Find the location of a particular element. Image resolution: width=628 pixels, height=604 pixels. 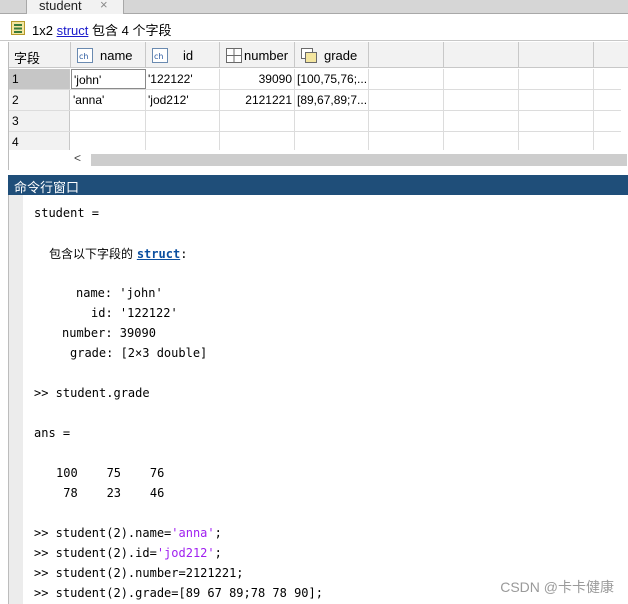

output-line: 包含以下字段的 struct: is located at coordinates (118, 253).